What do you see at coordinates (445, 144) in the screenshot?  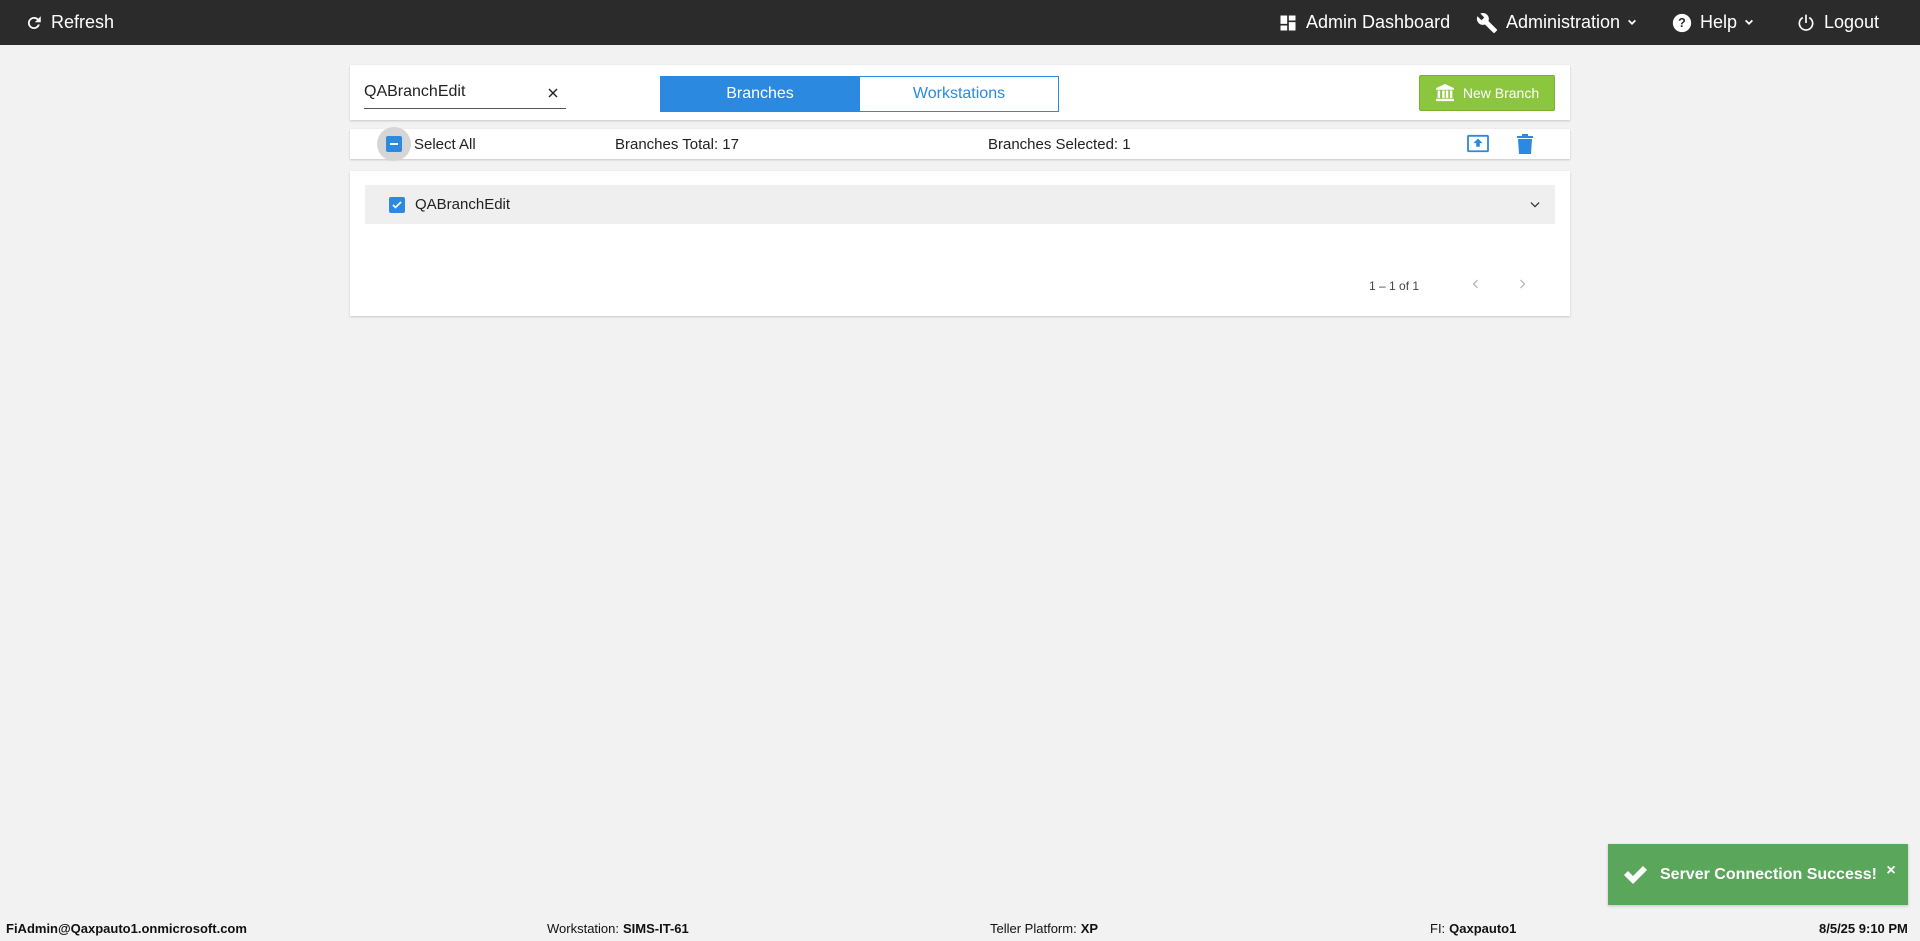 I see `select-all-label: Select All` at bounding box center [445, 144].